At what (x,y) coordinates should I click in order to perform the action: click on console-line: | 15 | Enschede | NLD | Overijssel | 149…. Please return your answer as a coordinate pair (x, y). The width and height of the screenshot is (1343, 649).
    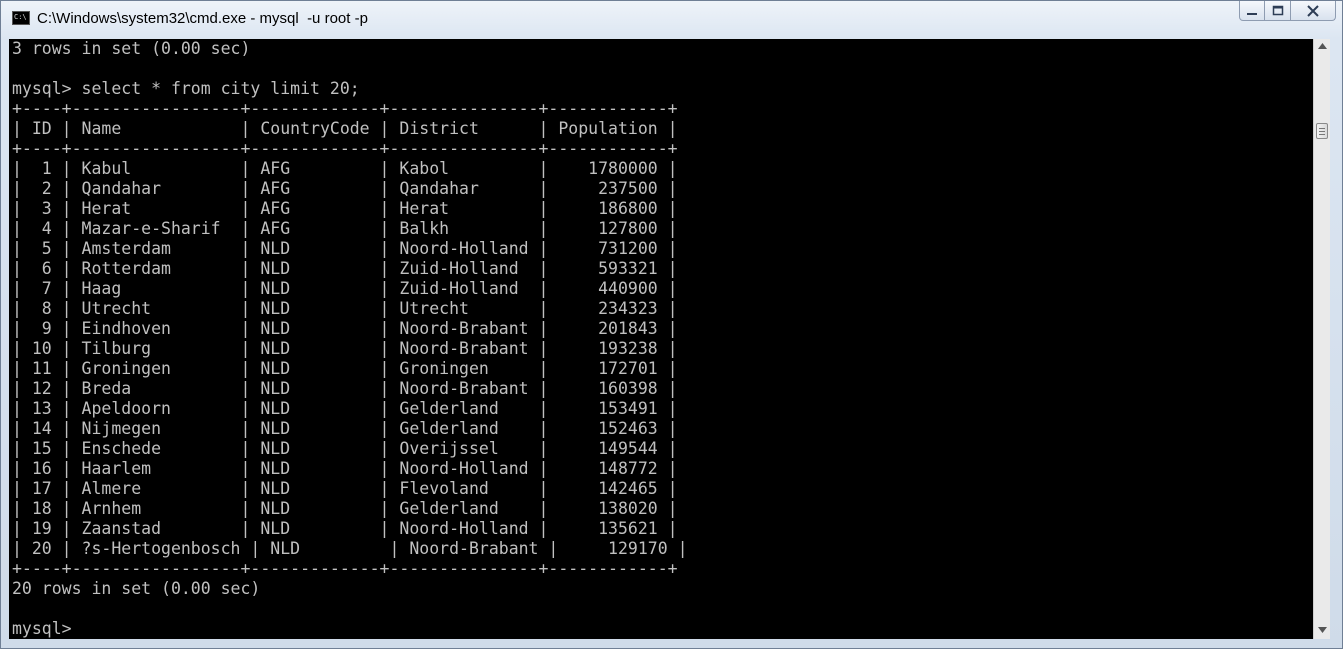
    Looking at the image, I should click on (345, 448).